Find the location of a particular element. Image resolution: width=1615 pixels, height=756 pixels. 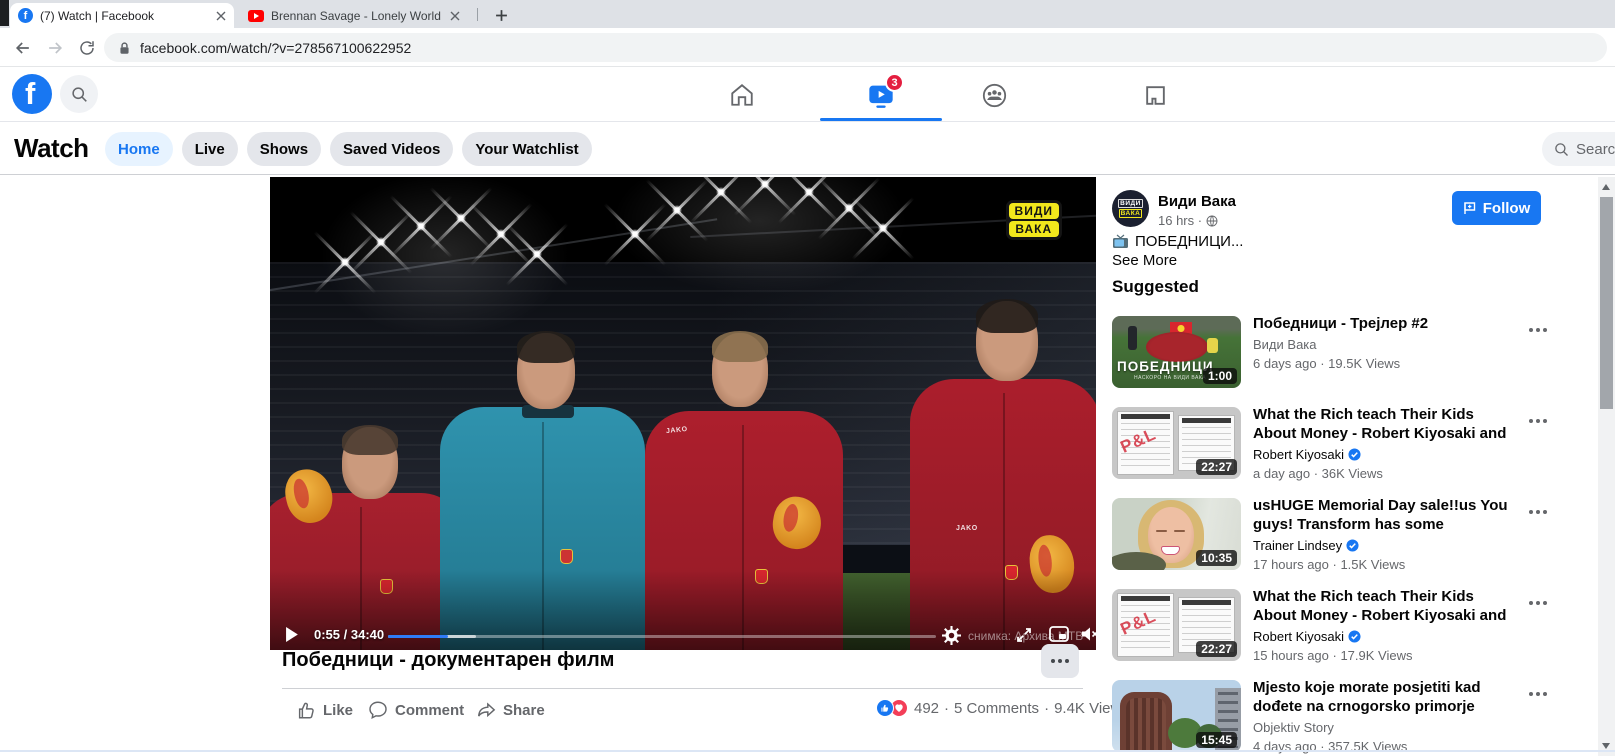

like-reaction-badge is located at coordinates (885, 708).